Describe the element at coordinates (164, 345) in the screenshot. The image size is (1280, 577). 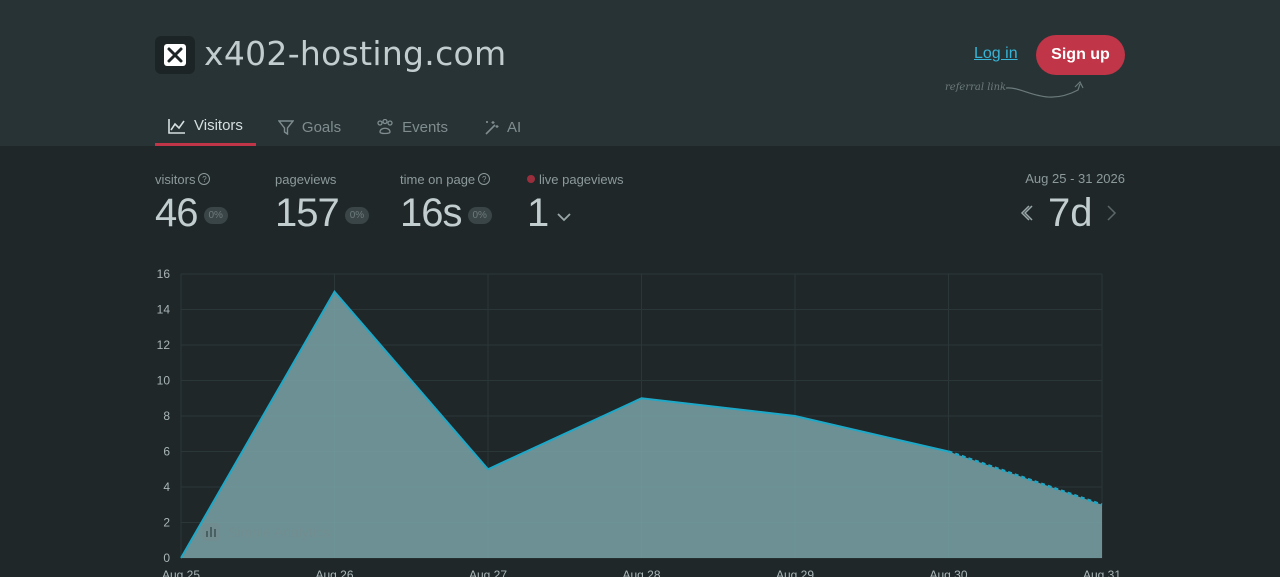
I see `y-tick-label: 12` at that location.